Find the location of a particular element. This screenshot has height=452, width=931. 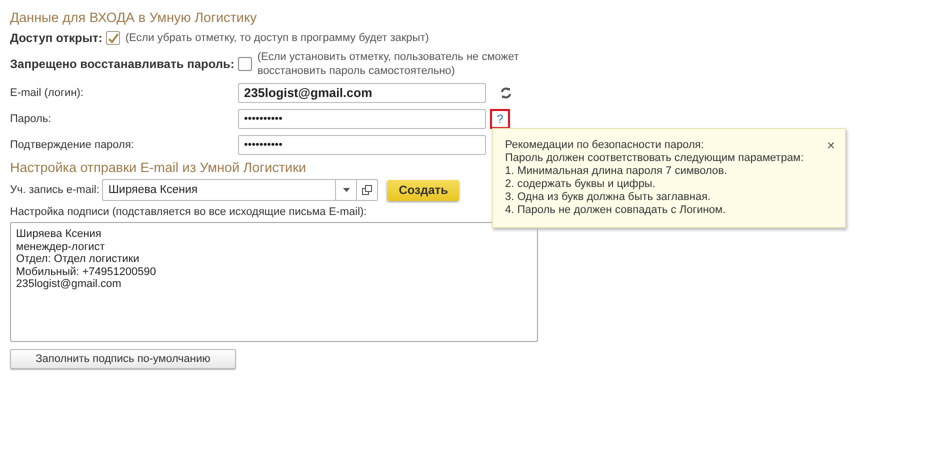

access-label: Доступ открыт: is located at coordinates (56, 38).